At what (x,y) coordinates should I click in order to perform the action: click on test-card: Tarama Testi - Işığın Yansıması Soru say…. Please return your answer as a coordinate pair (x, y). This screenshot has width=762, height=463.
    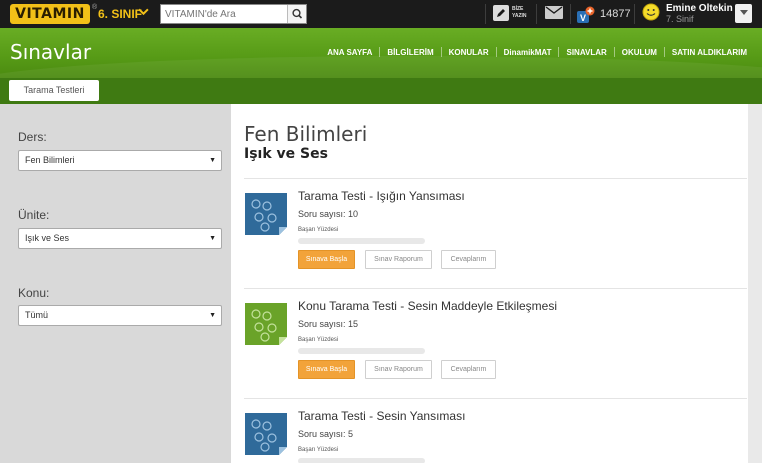
    Looking at the image, I should click on (495, 236).